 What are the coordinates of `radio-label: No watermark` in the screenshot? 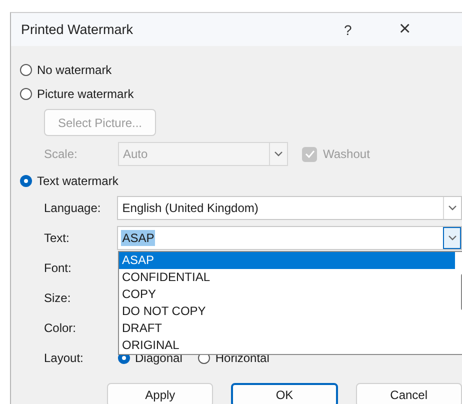 It's located at (74, 70).